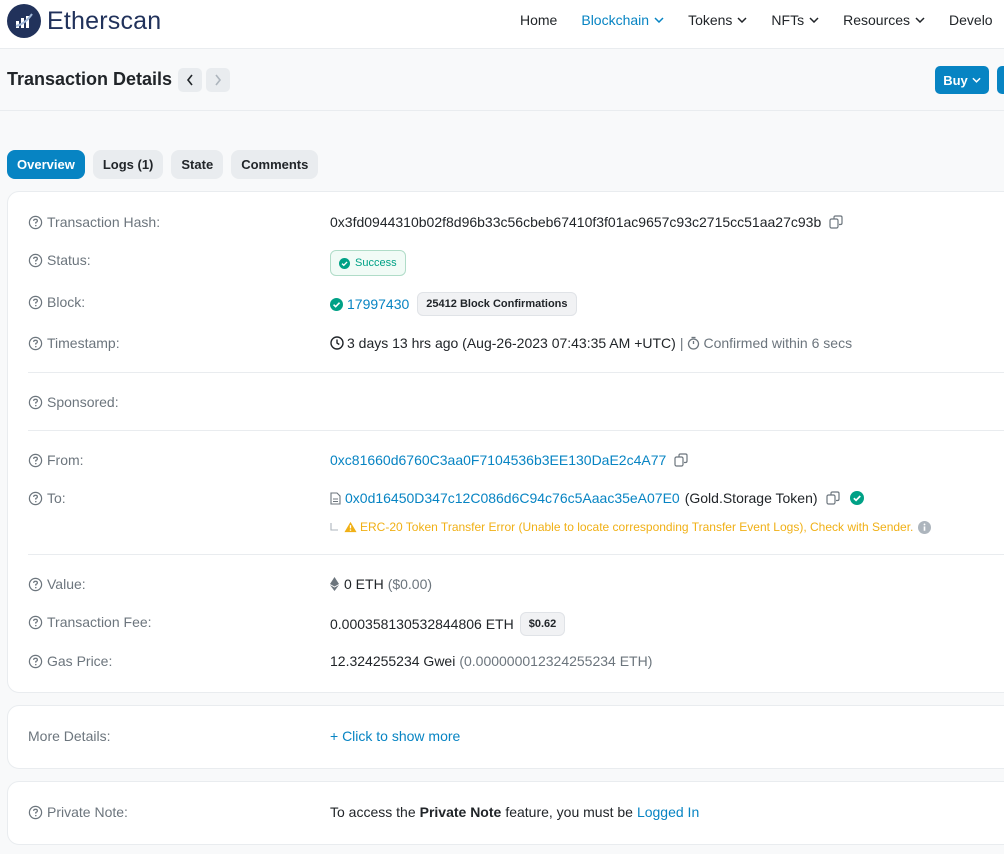 Image resolution: width=1004 pixels, height=854 pixels. What do you see at coordinates (350, 527) in the screenshot?
I see `warning-icon` at bounding box center [350, 527].